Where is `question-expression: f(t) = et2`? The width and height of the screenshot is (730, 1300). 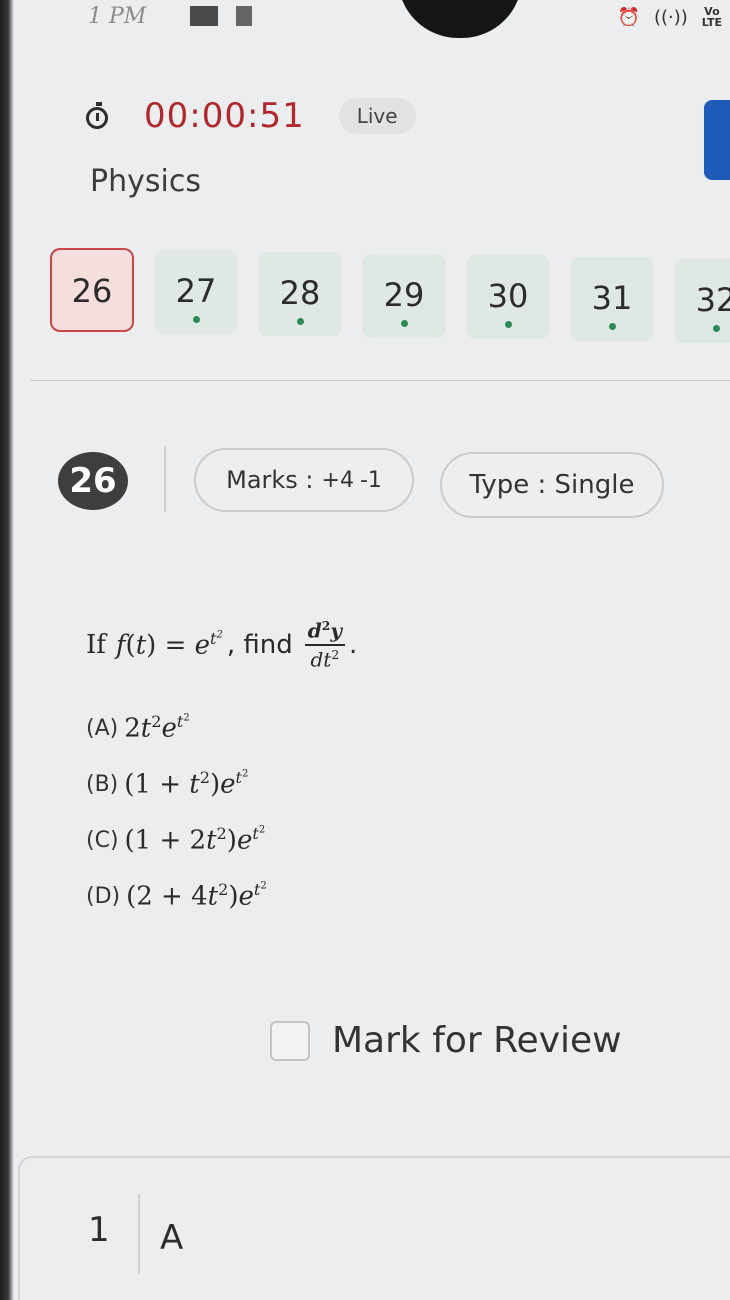
question-expression: f(t) = et2 is located at coordinates (169, 644).